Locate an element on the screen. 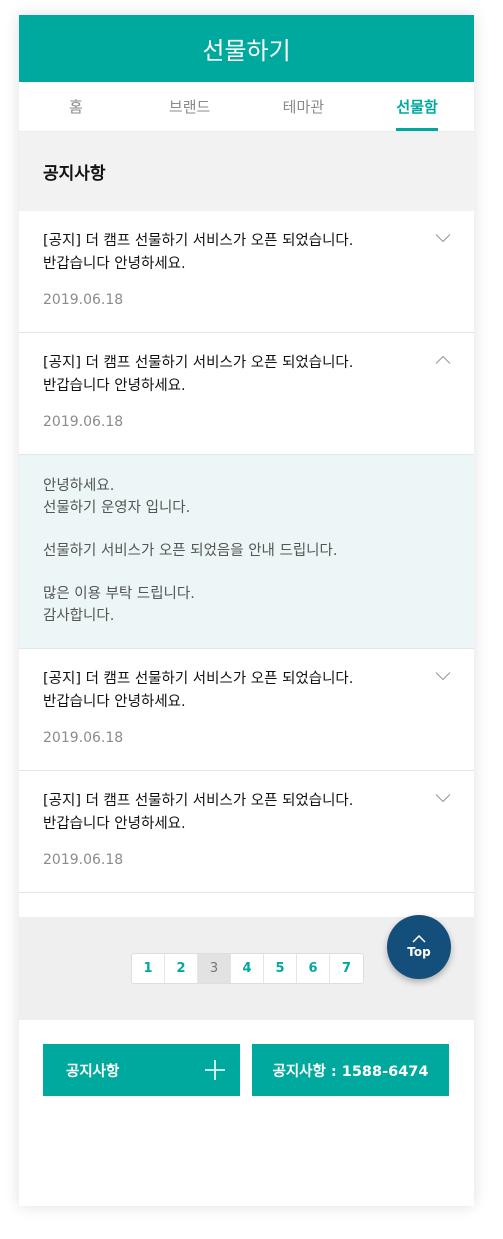 The image size is (503, 1239). page-5: 5 is located at coordinates (280, 968).